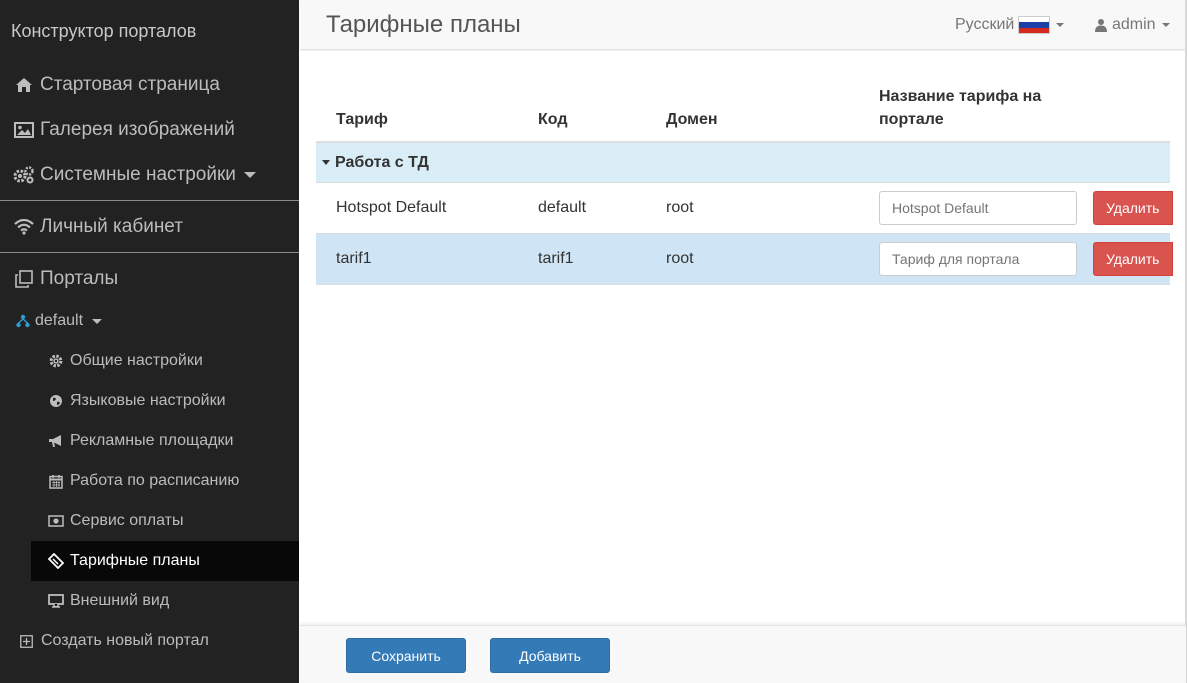 The width and height of the screenshot is (1187, 683). I want to click on sidebar-sub-label: Тарифные планы, so click(135, 560).